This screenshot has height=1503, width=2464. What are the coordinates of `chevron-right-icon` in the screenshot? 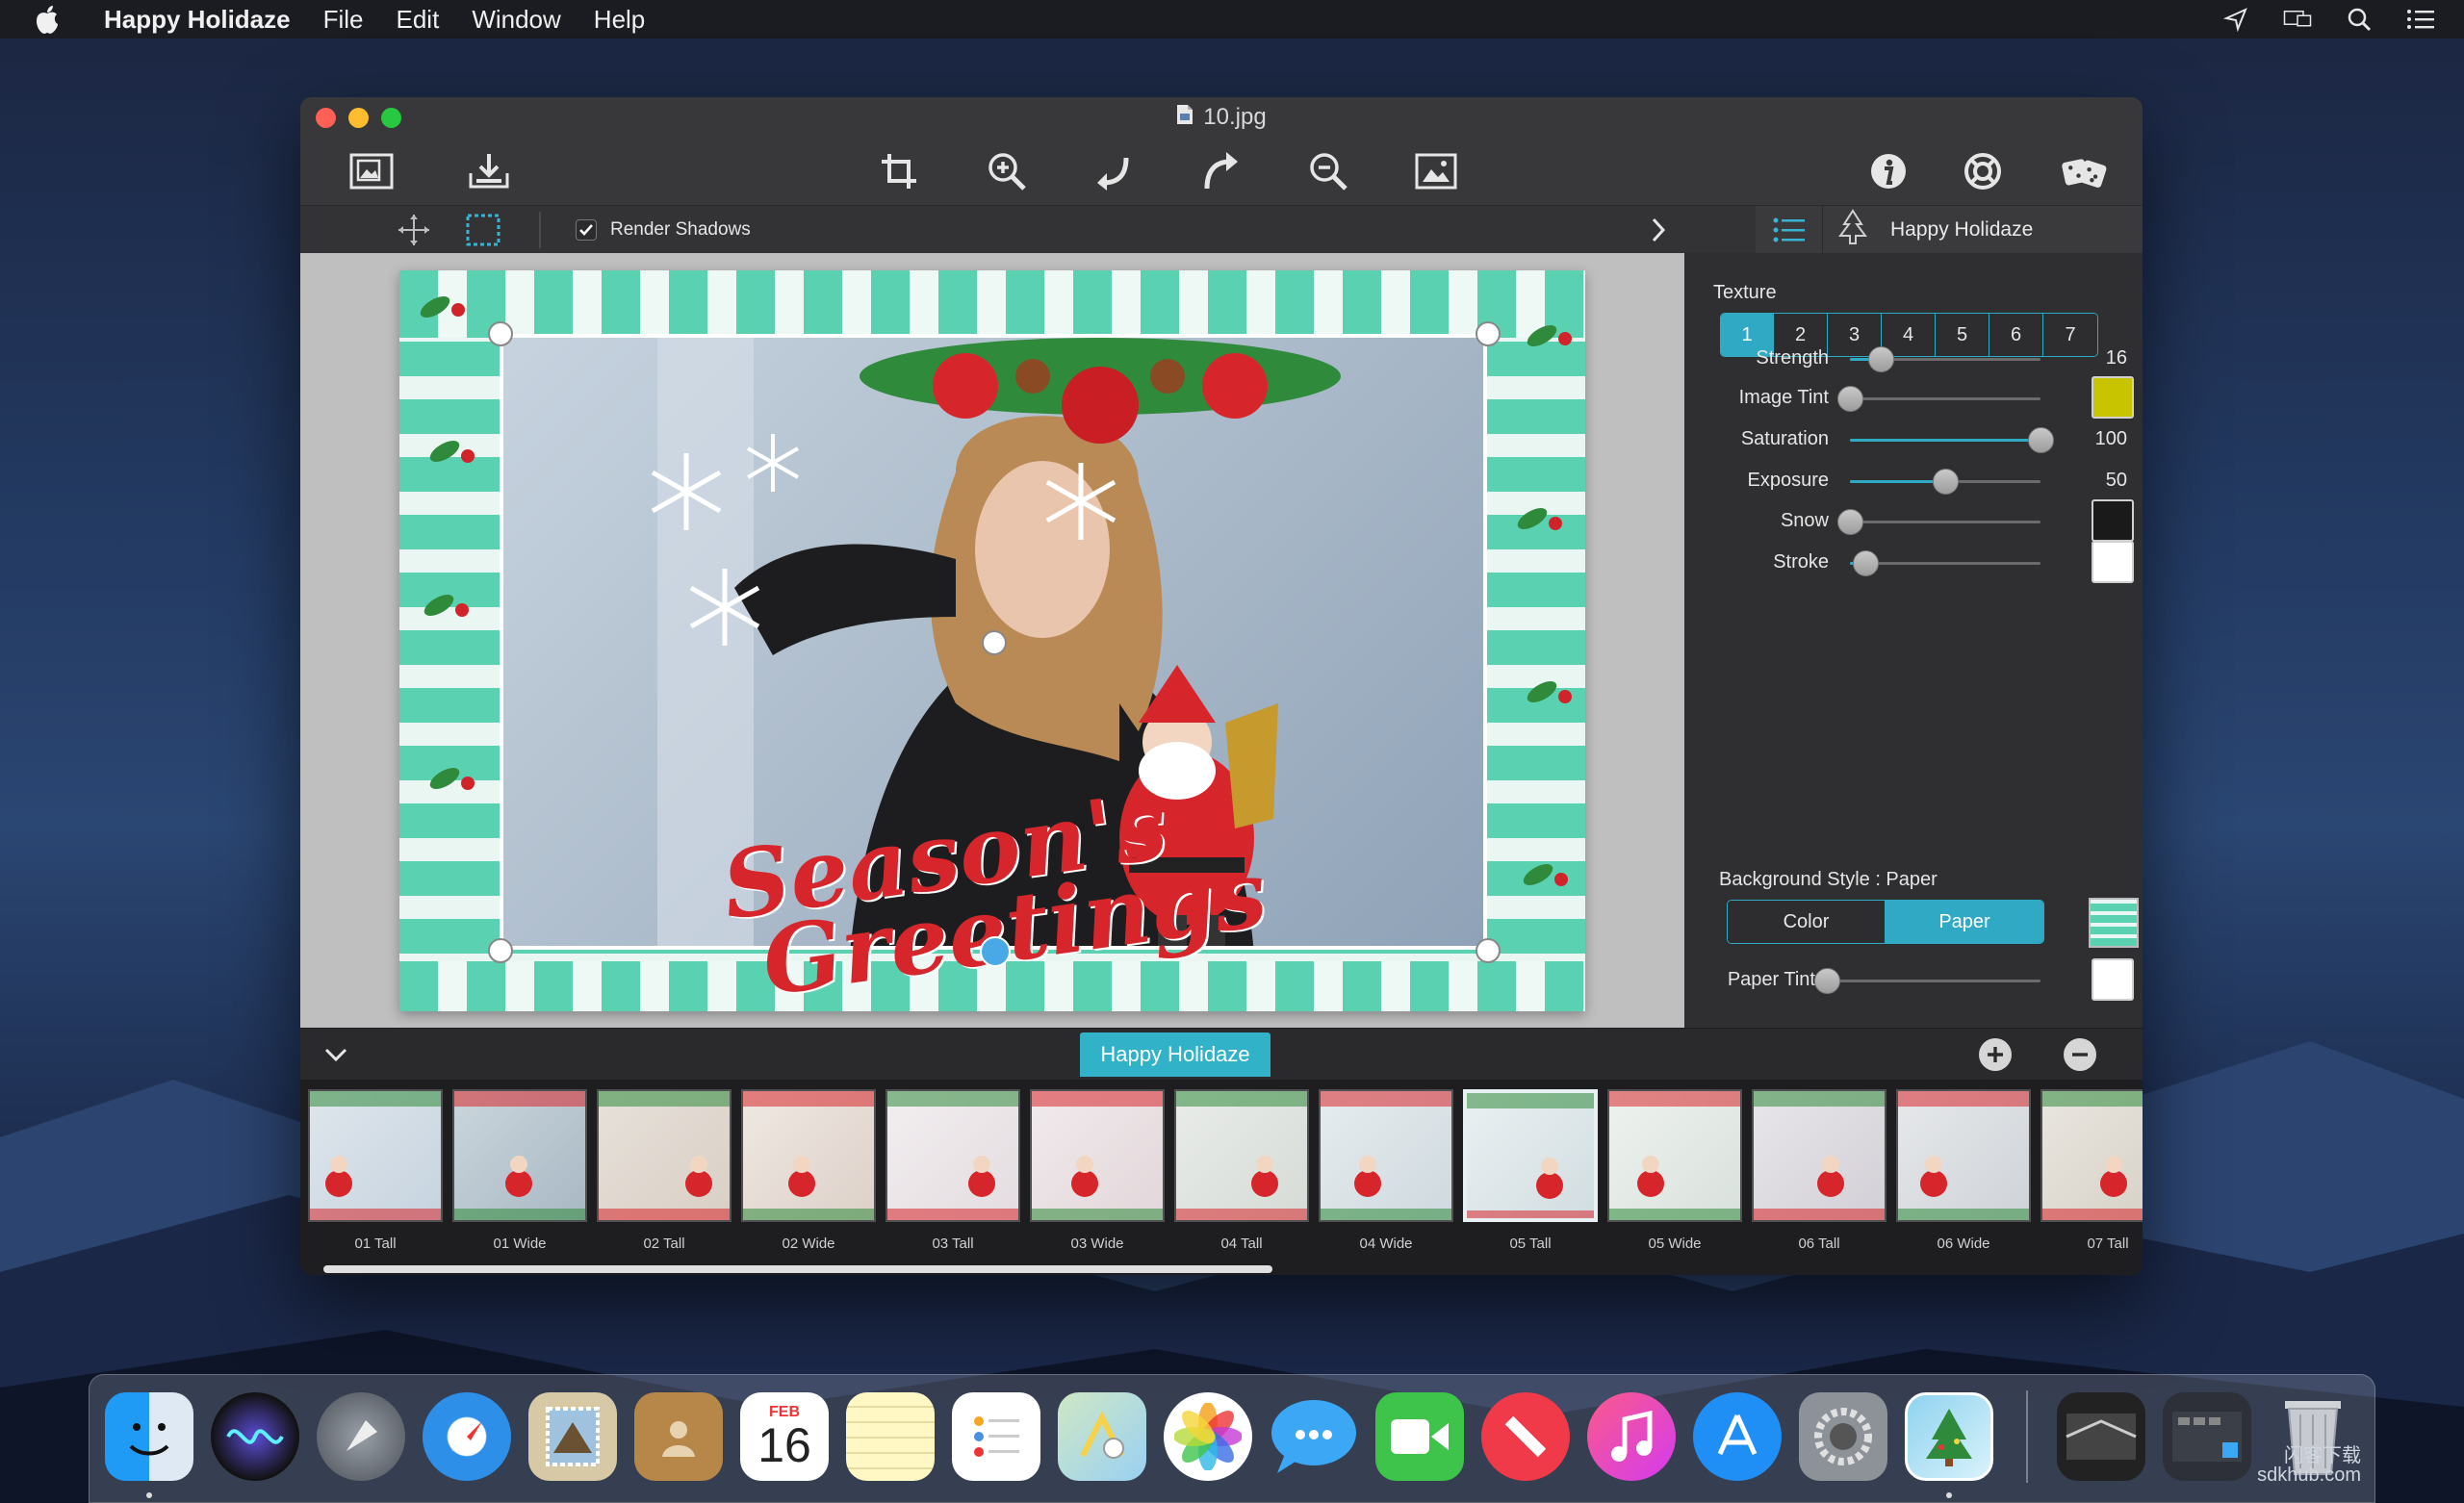 It's located at (1658, 230).